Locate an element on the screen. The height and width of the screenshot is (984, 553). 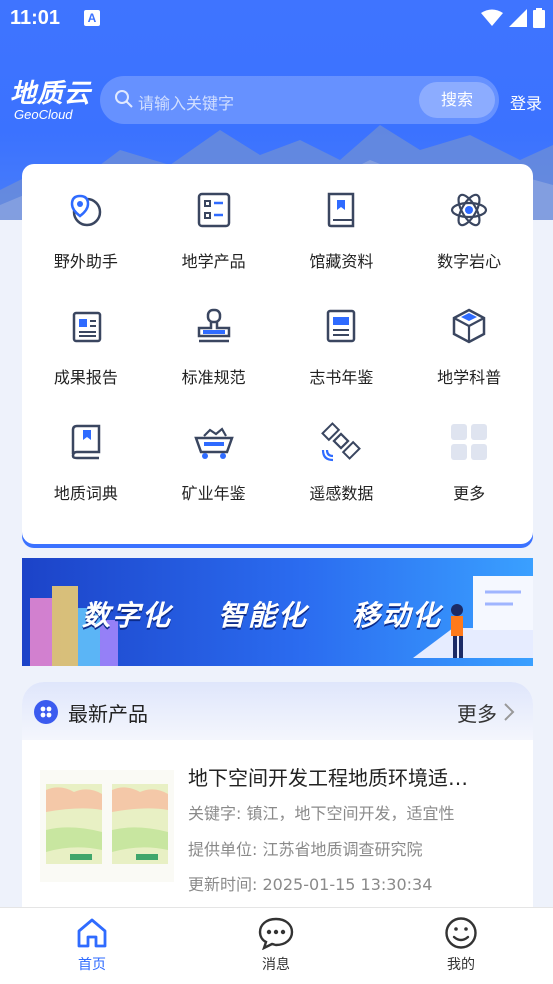
feature-geo-dictionary: 地质词典 is located at coordinates (86, 480).